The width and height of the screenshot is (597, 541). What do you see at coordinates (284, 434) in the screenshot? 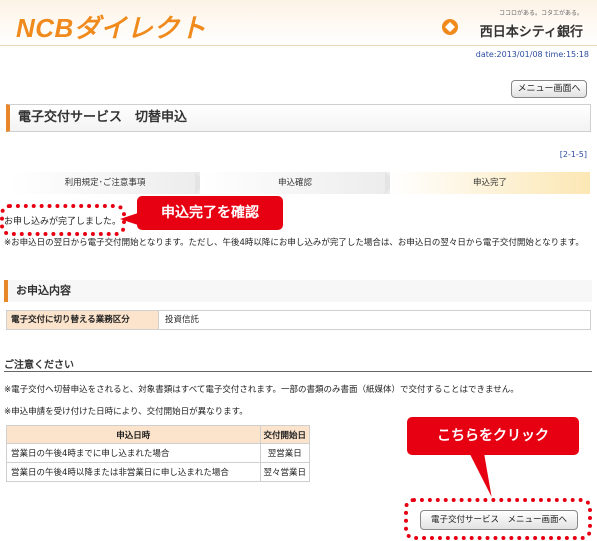
I see `header-start-date: 交付開始日` at bounding box center [284, 434].